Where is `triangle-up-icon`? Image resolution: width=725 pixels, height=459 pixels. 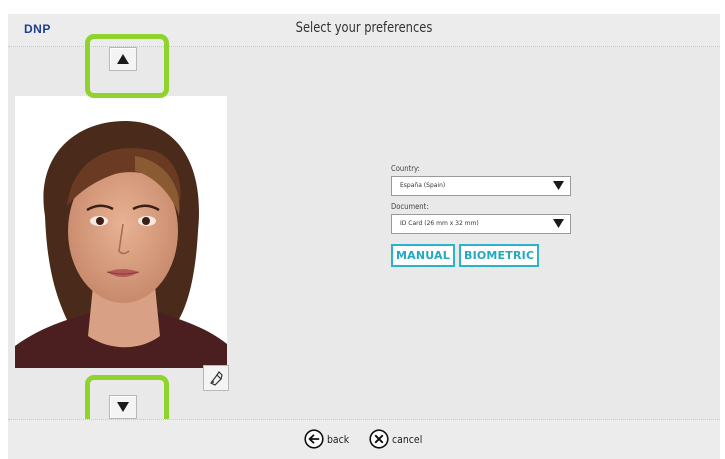
triangle-up-icon is located at coordinates (123, 59).